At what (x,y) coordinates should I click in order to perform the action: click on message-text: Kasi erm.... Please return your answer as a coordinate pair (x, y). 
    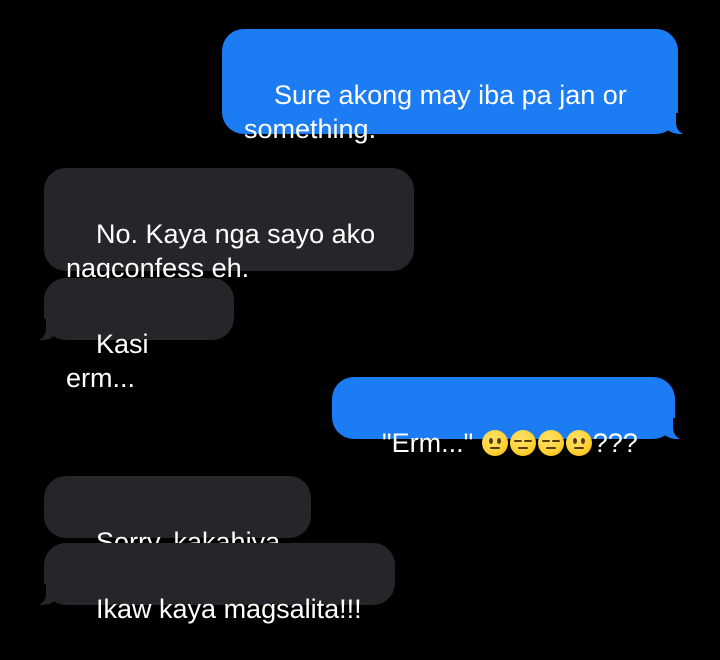
    Looking at the image, I should click on (111, 361).